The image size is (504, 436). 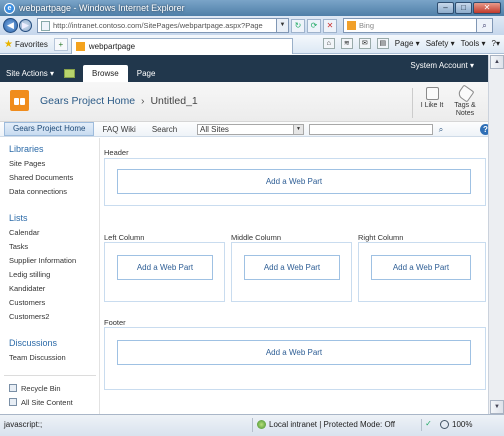 What do you see at coordinates (428, 425) in the screenshot?
I see `protected-mode-icon: ✓` at bounding box center [428, 425].